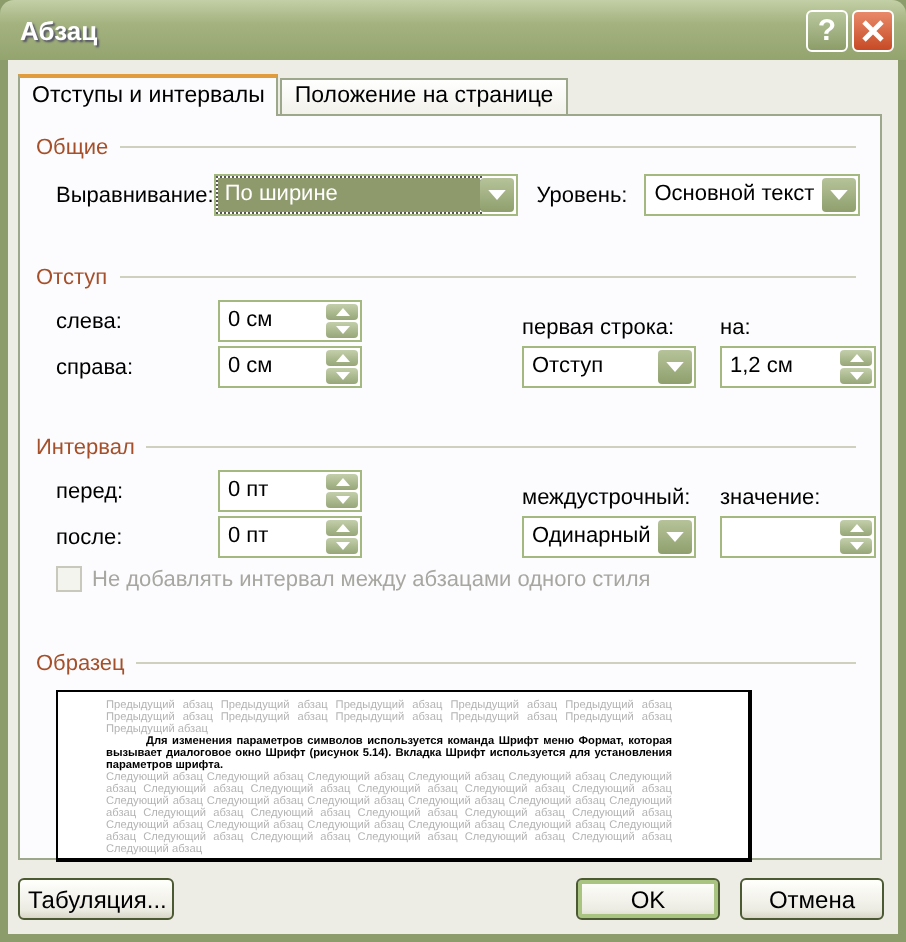 This screenshot has height=942, width=906. I want to click on spin-field: 1,2 см, so click(798, 367).